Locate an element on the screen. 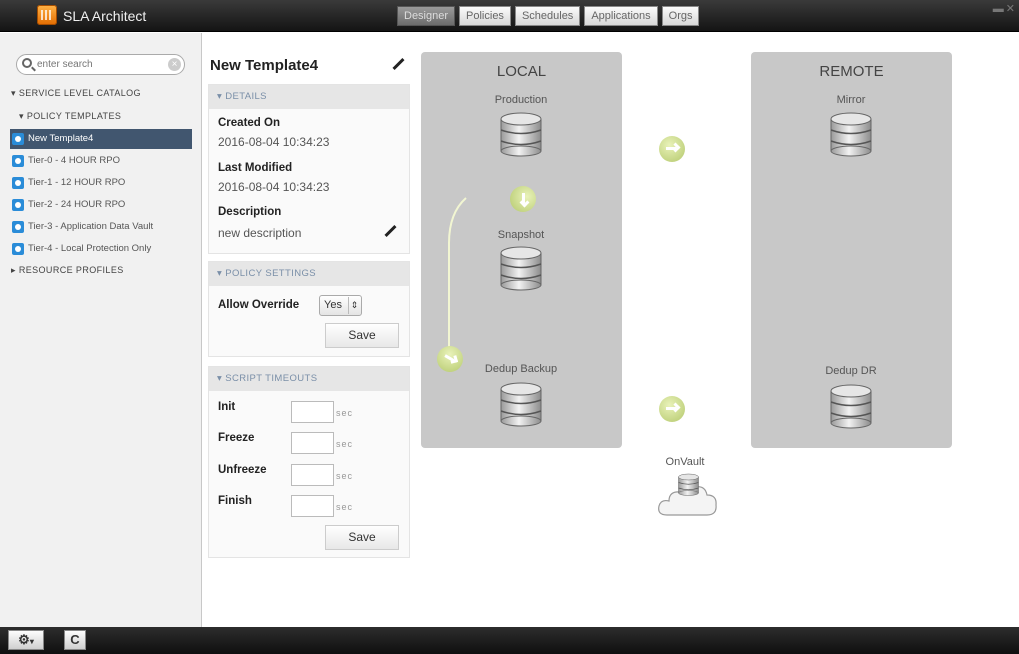 The height and width of the screenshot is (654, 1019). dedup-backup-label: Dedup Backup is located at coordinates (521, 369).